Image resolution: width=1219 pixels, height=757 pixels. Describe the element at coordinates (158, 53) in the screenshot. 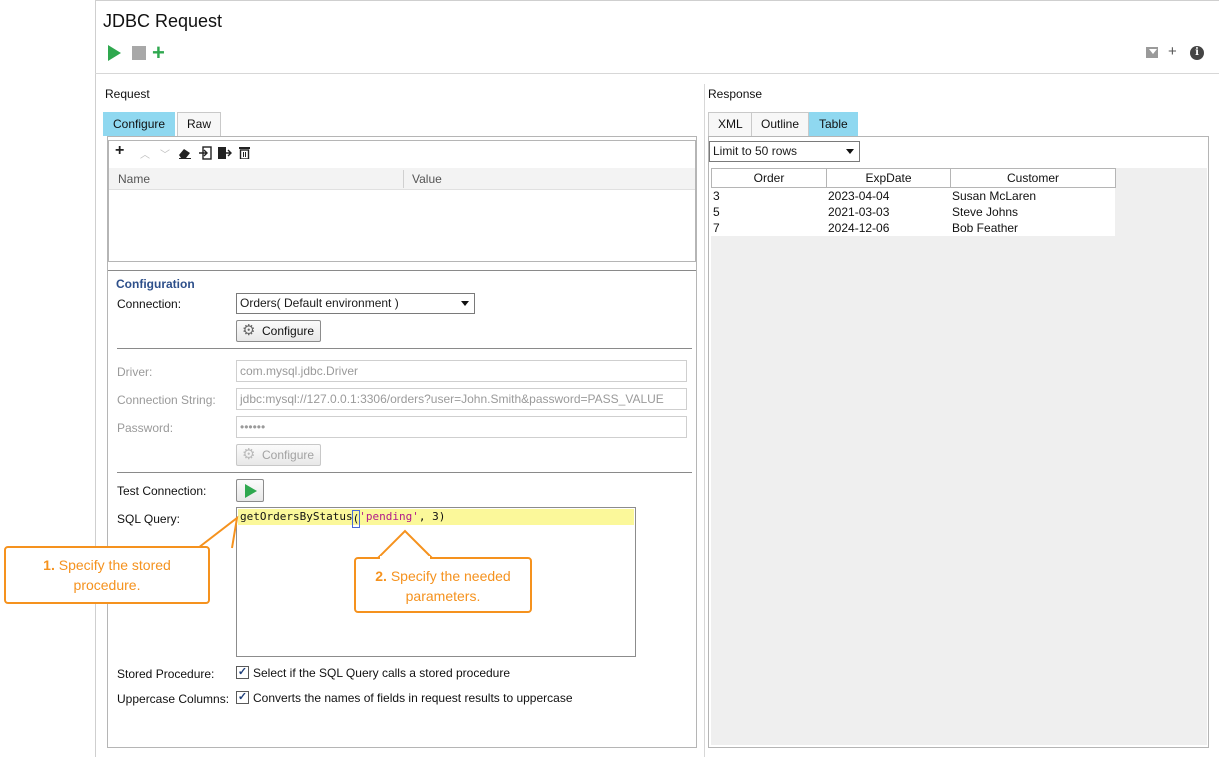

I see `plus-icon: +` at that location.